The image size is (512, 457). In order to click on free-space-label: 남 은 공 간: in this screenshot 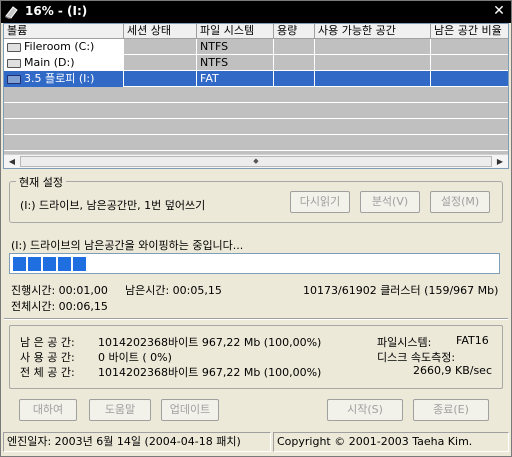, I will do `click(47, 342)`.